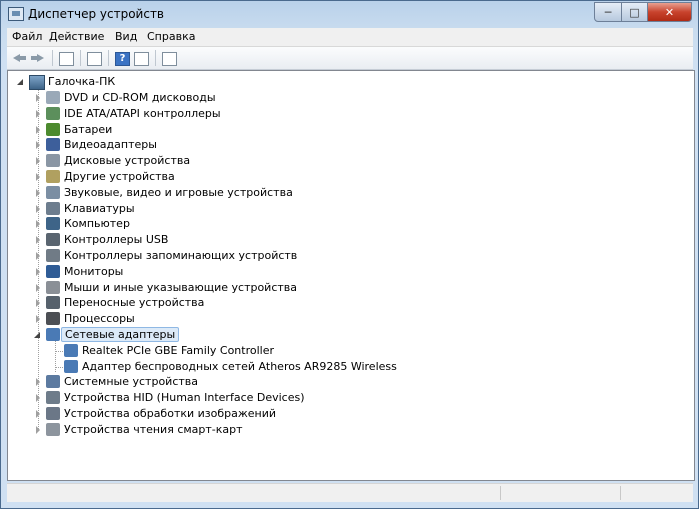 The height and width of the screenshot is (509, 699). Describe the element at coordinates (131, 382) in the screenshot. I see `tree-category-label: Системные устройства` at that location.